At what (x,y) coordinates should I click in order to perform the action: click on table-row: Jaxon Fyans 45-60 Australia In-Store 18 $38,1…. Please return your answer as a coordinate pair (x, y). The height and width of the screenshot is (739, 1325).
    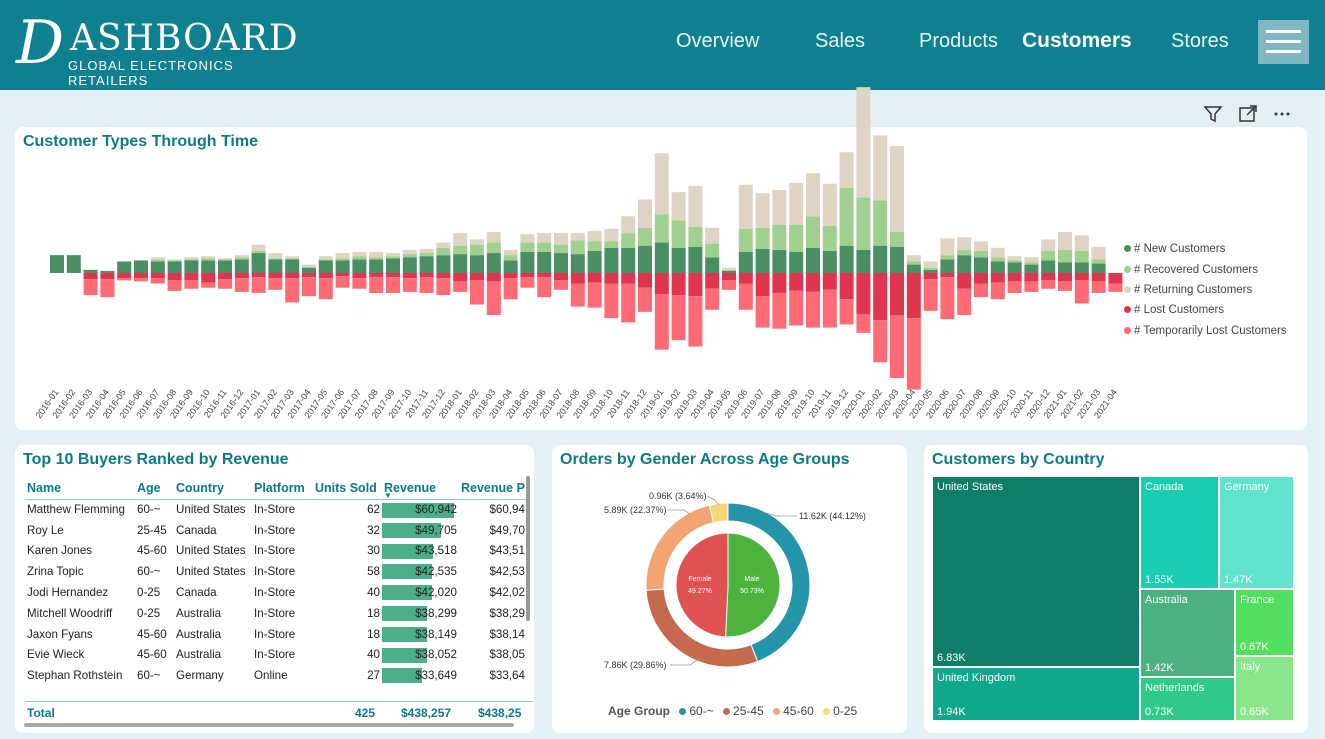
    Looking at the image, I should click on (276, 634).